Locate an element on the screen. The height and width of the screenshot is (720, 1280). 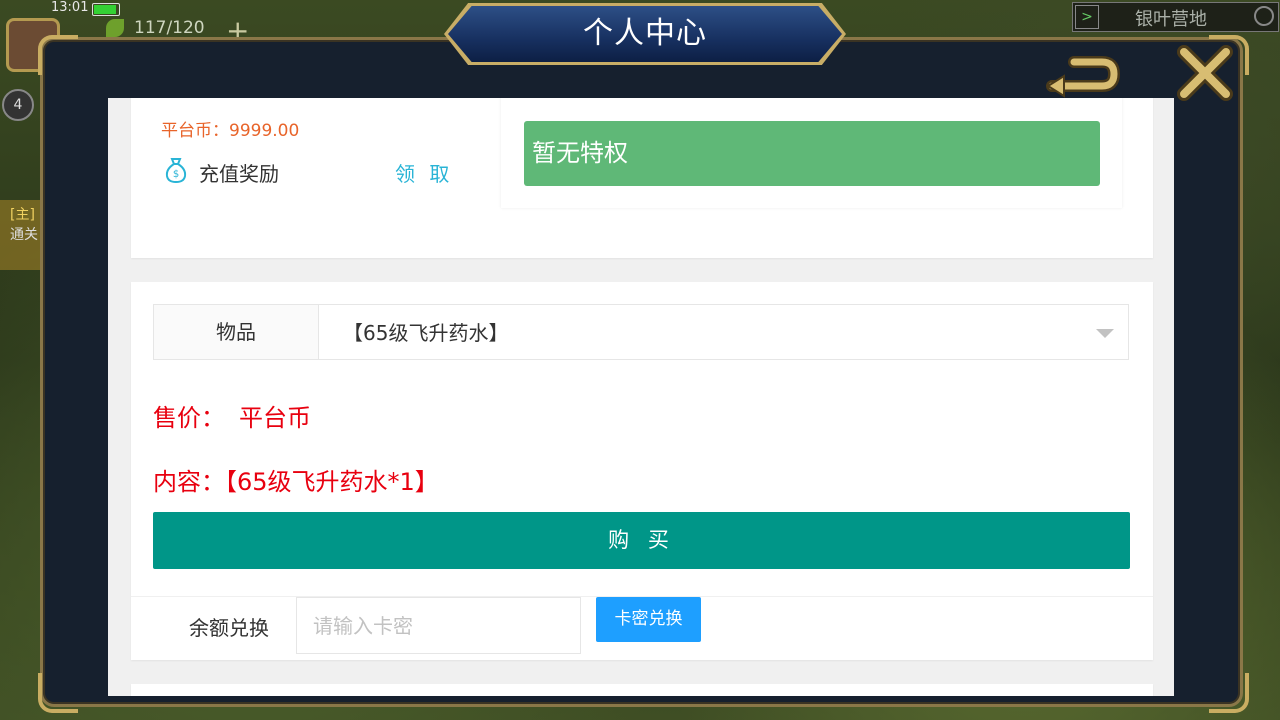
quest-text: 通关 is located at coordinates (24, 235).